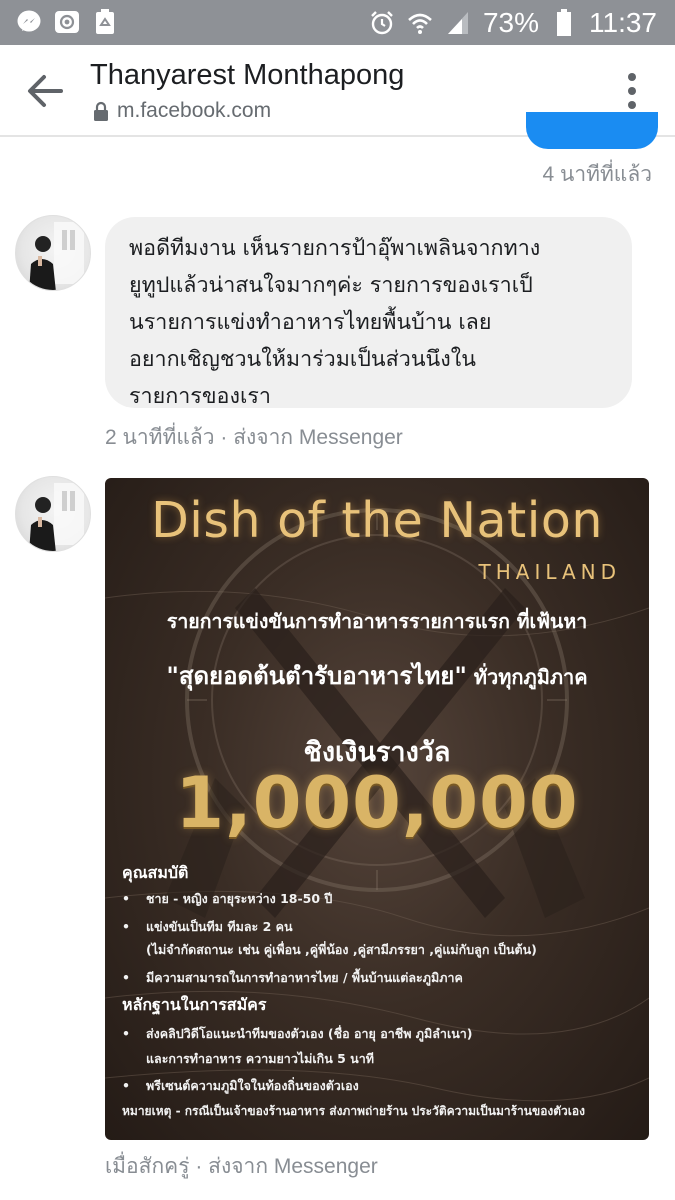 The height and width of the screenshot is (1200, 675). I want to click on system-indicators: 73% 11:37, so click(513, 23).